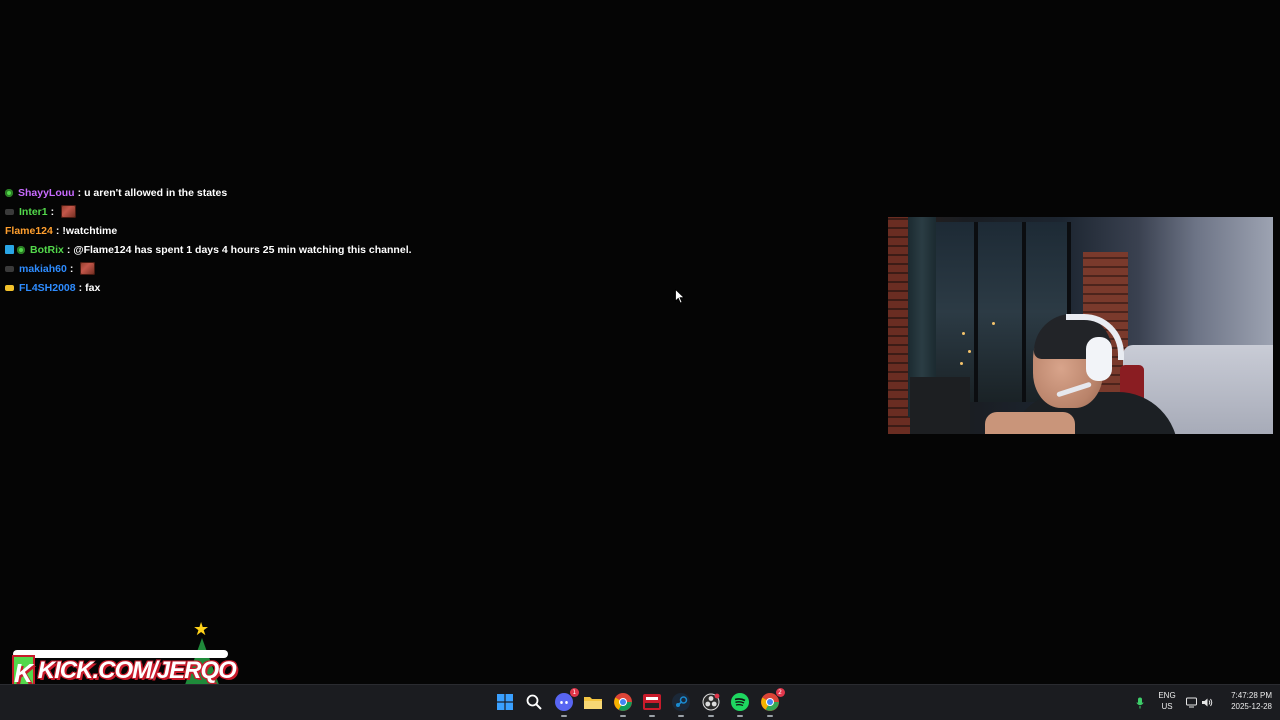  Describe the element at coordinates (1167, 701) in the screenshot. I see `language-indicator: ENG US` at that location.